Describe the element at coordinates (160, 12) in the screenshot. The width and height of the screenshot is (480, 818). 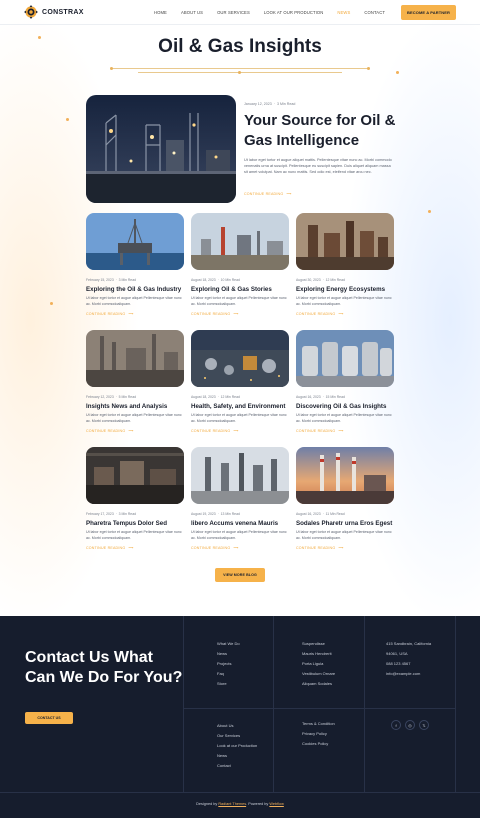
I see `nav-home: HOME` at that location.